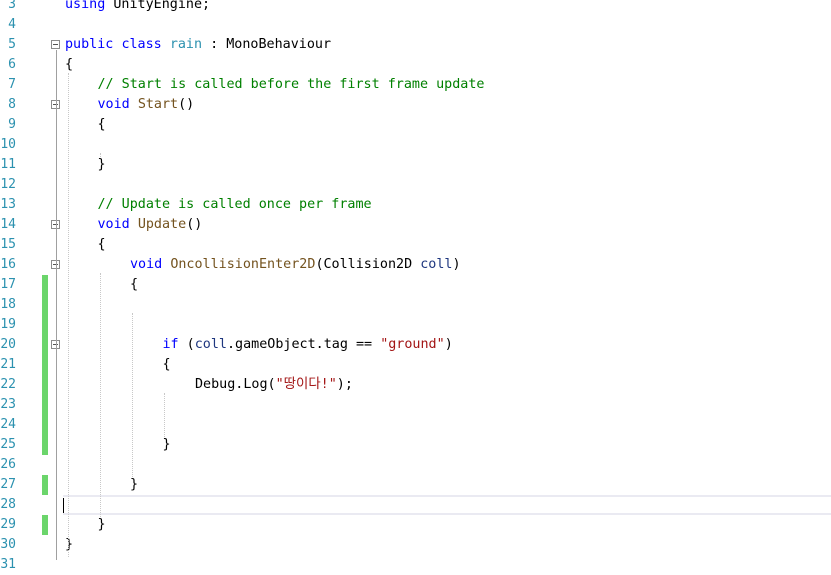  I want to click on code-line: 8 void Start(), so click(415, 105).